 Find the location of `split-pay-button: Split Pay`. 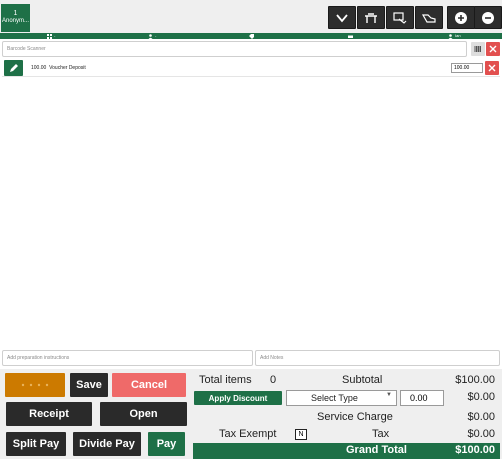

split-pay-button: Split Pay is located at coordinates (36, 444).